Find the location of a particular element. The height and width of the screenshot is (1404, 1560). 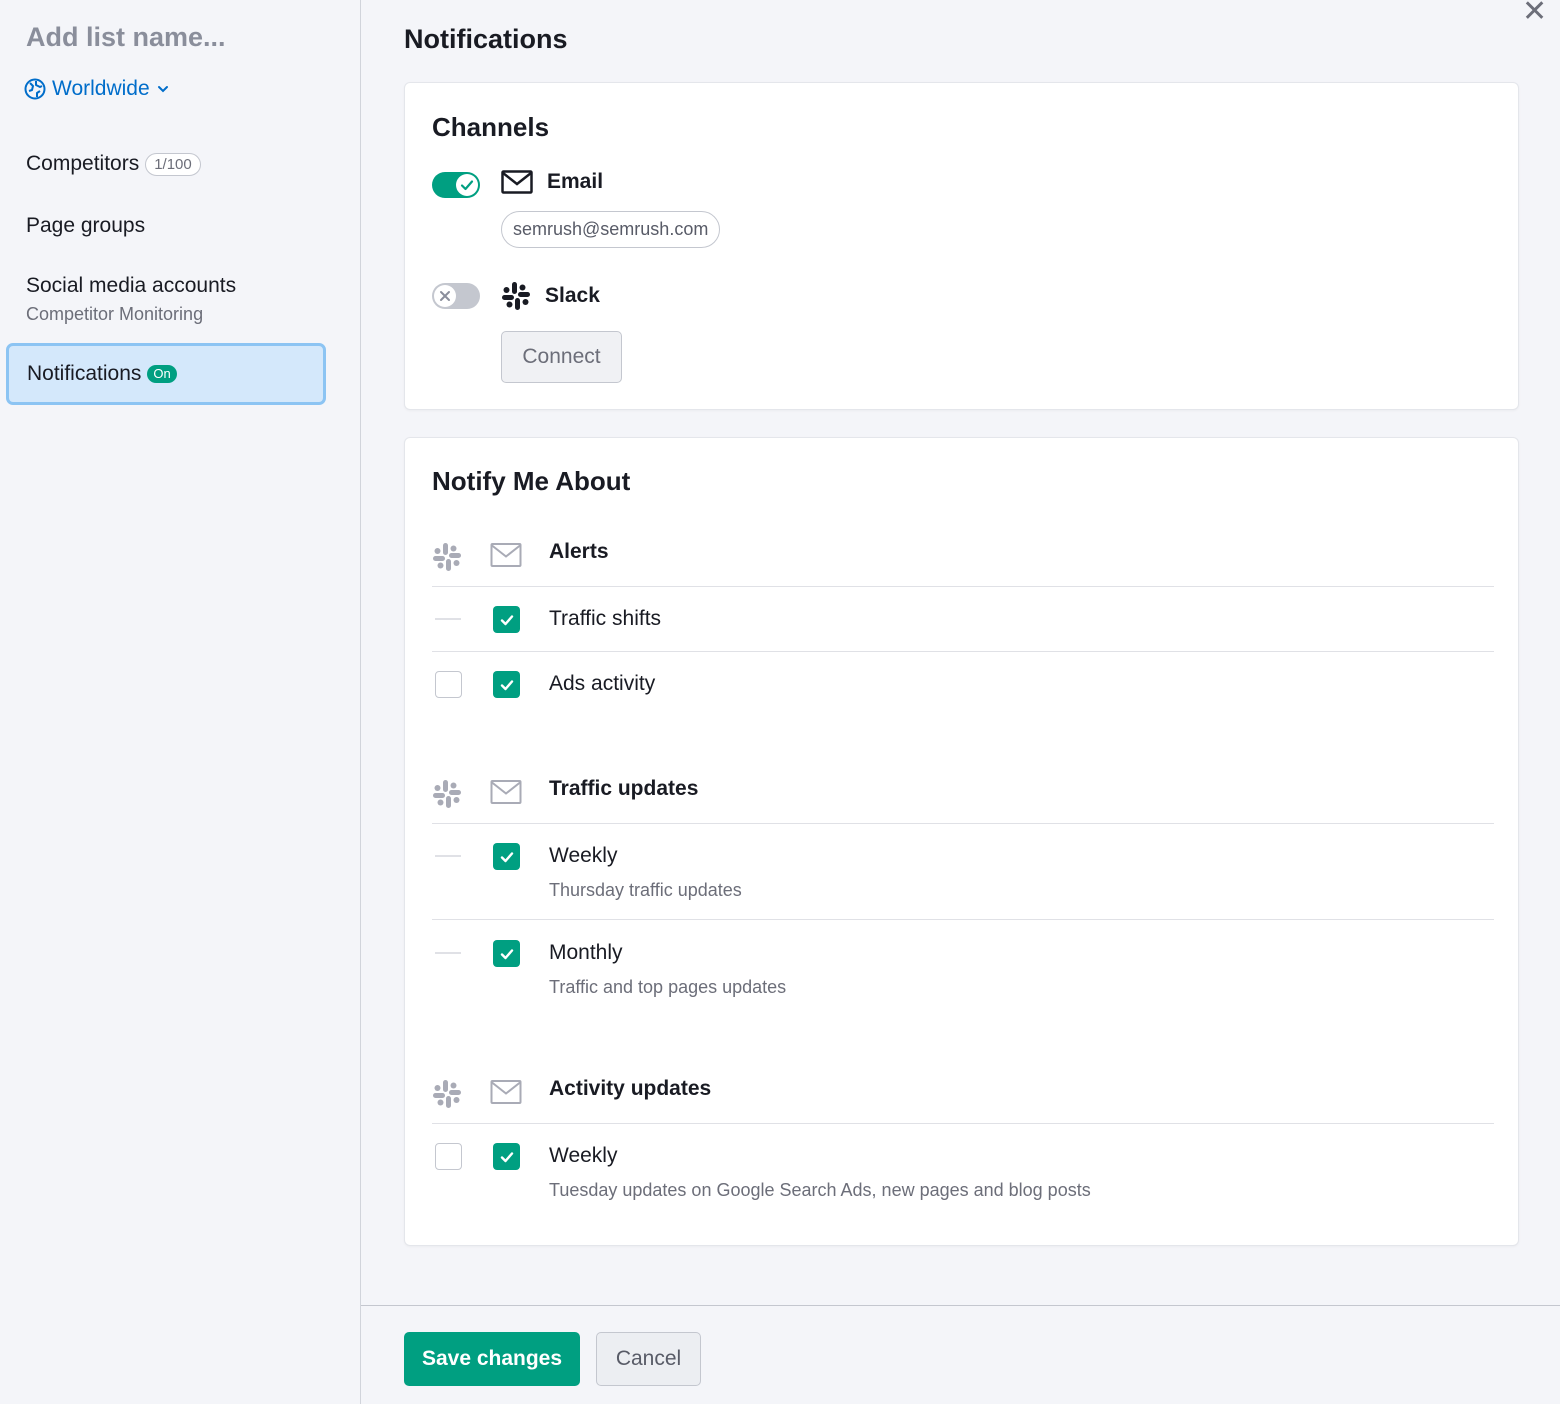

sidebar-item-competitors: Competitors 1/100 is located at coordinates (113, 164).